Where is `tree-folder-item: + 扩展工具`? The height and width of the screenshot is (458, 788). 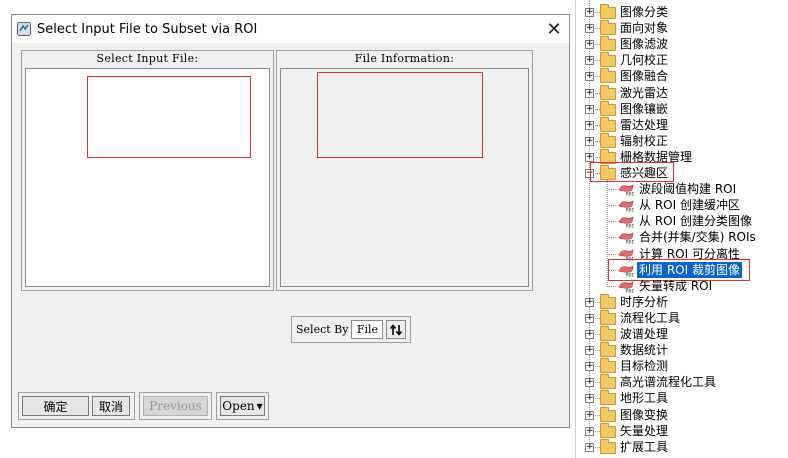 tree-folder-item: + 扩展工具 is located at coordinates (682, 446).